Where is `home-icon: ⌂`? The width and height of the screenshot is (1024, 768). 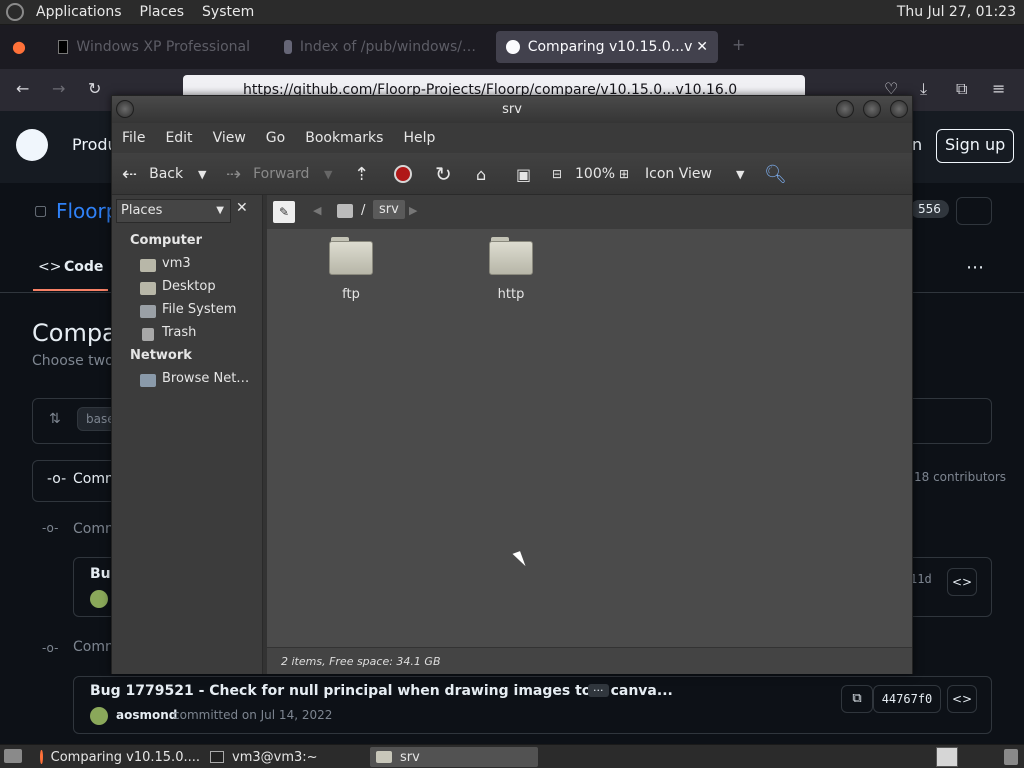
home-icon: ⌂ is located at coordinates (481, 174).